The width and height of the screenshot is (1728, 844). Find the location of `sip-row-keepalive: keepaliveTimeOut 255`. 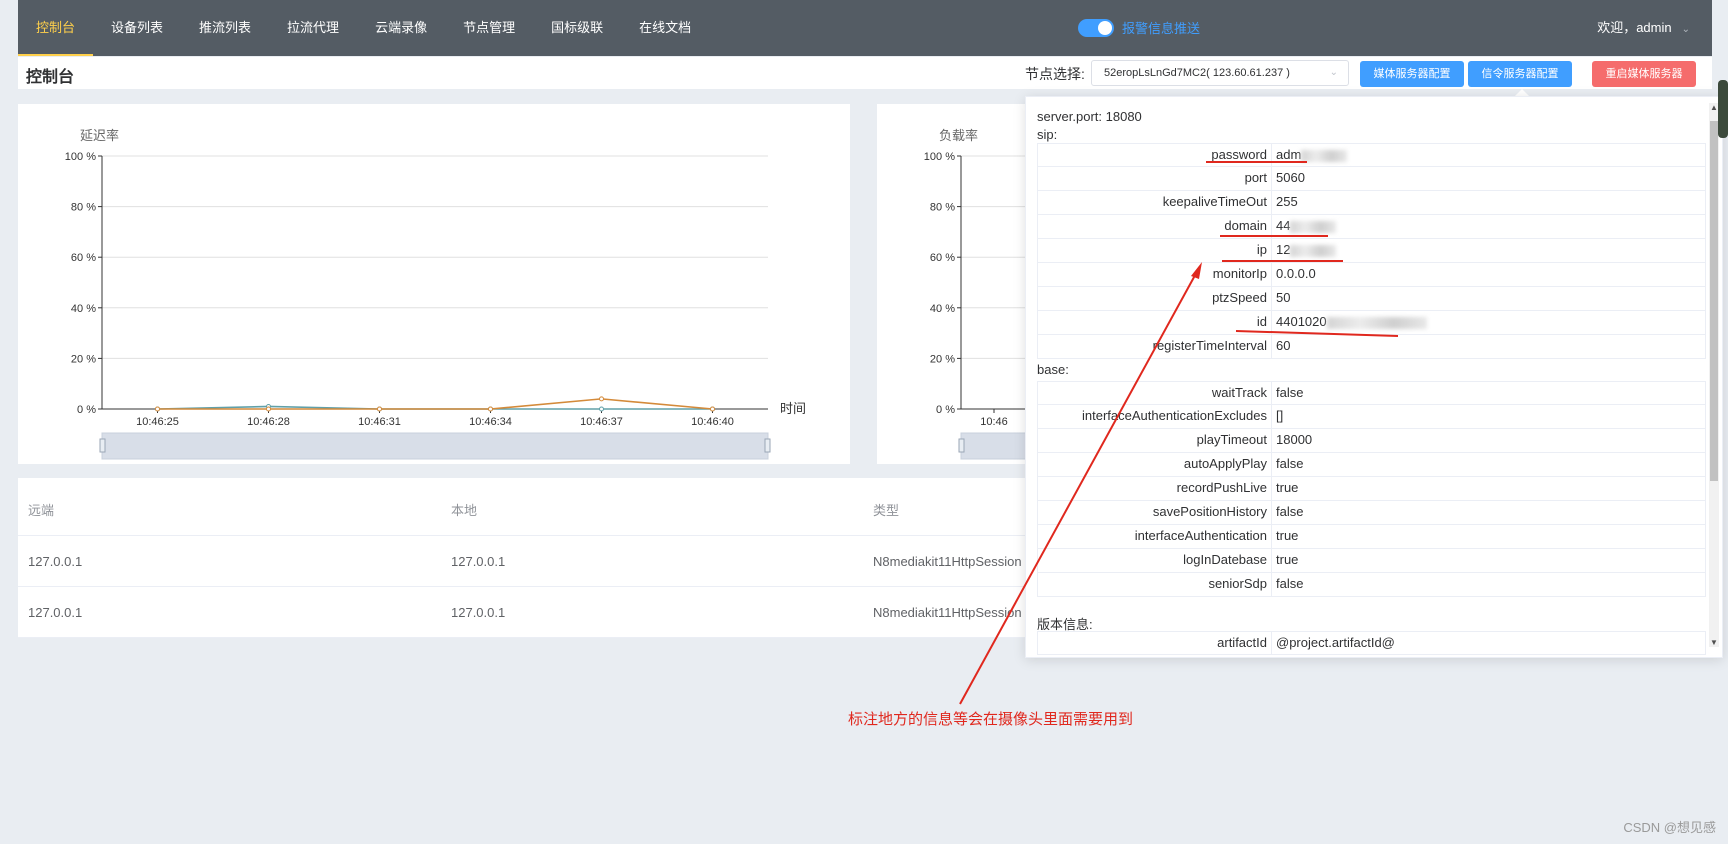

sip-row-keepalive: keepaliveTimeOut 255 is located at coordinates (1371, 203).